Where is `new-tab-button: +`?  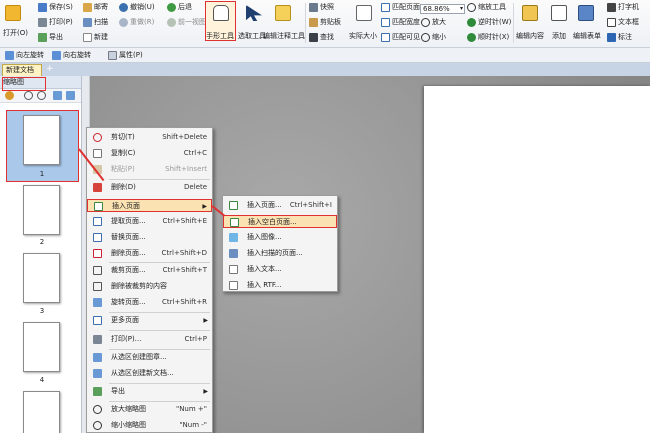 new-tab-button: + is located at coordinates (50, 69).